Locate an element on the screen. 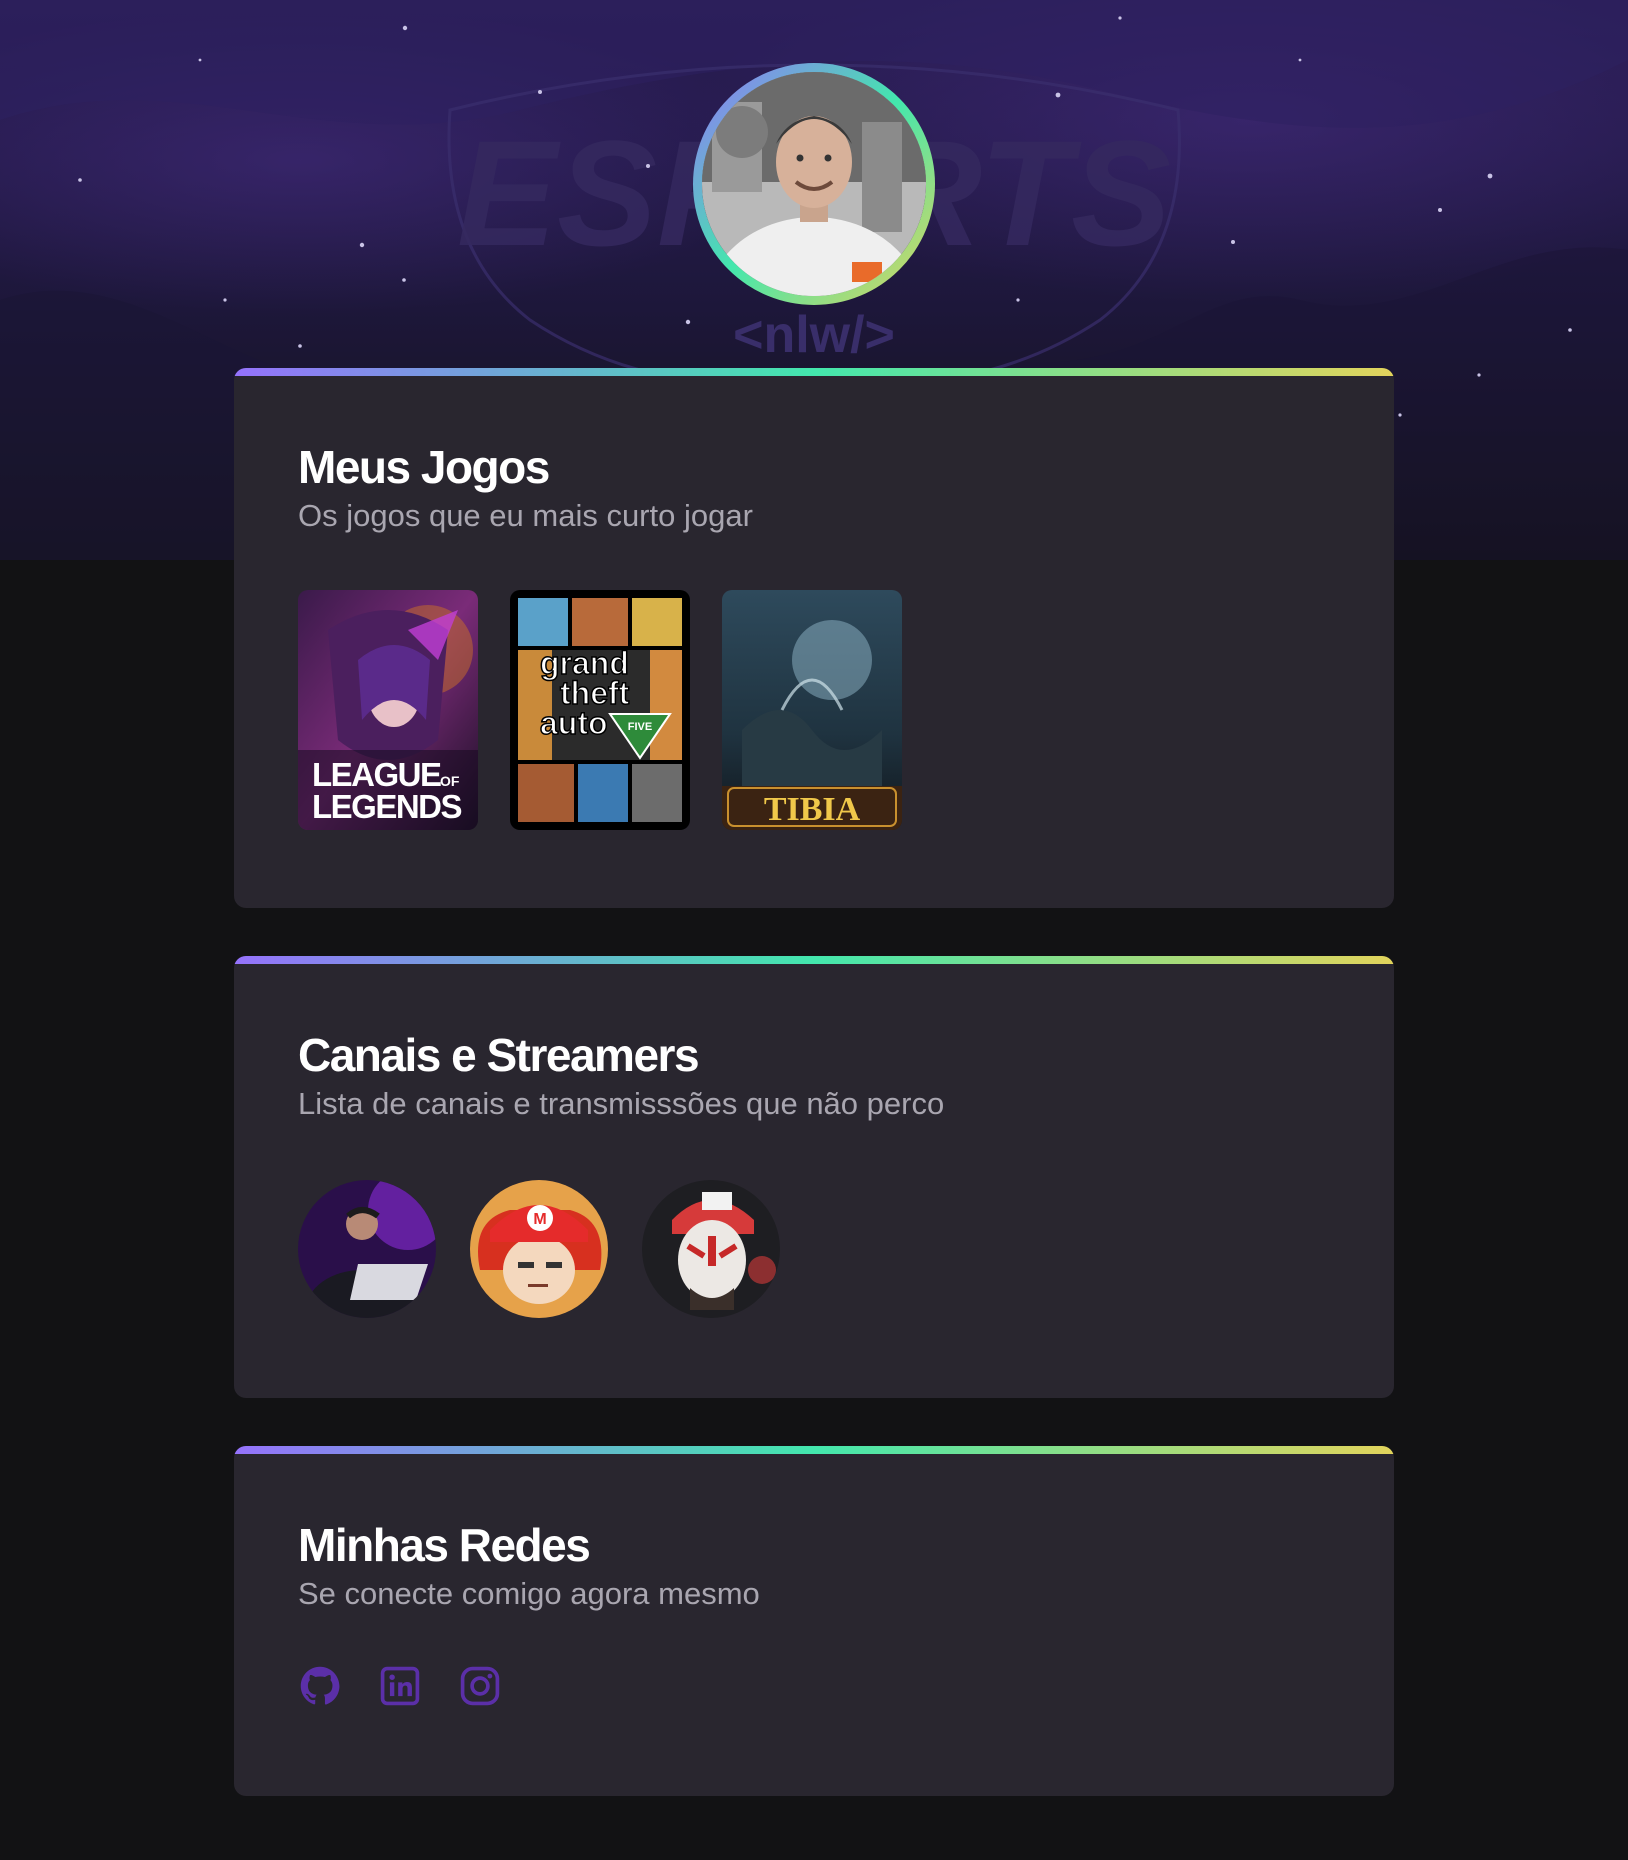  game-card-gta-v: grand theft auto FIVE is located at coordinates (600, 710).